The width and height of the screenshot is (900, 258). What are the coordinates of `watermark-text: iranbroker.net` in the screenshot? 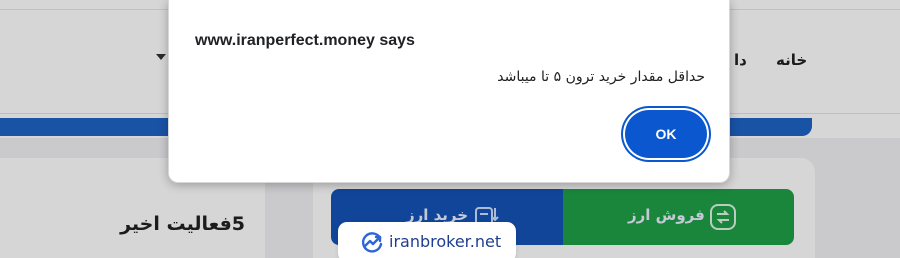 It's located at (445, 241).